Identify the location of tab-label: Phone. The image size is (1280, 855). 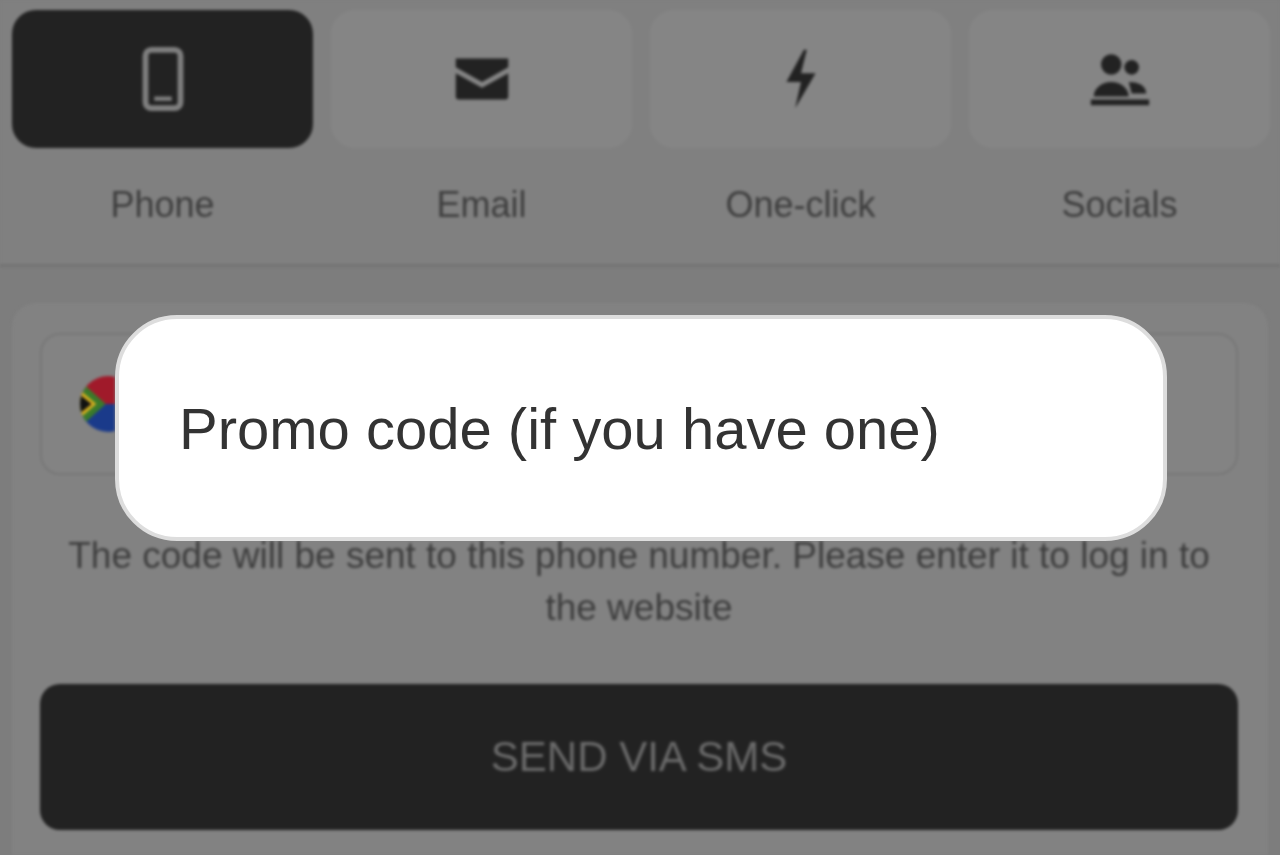
(162, 205).